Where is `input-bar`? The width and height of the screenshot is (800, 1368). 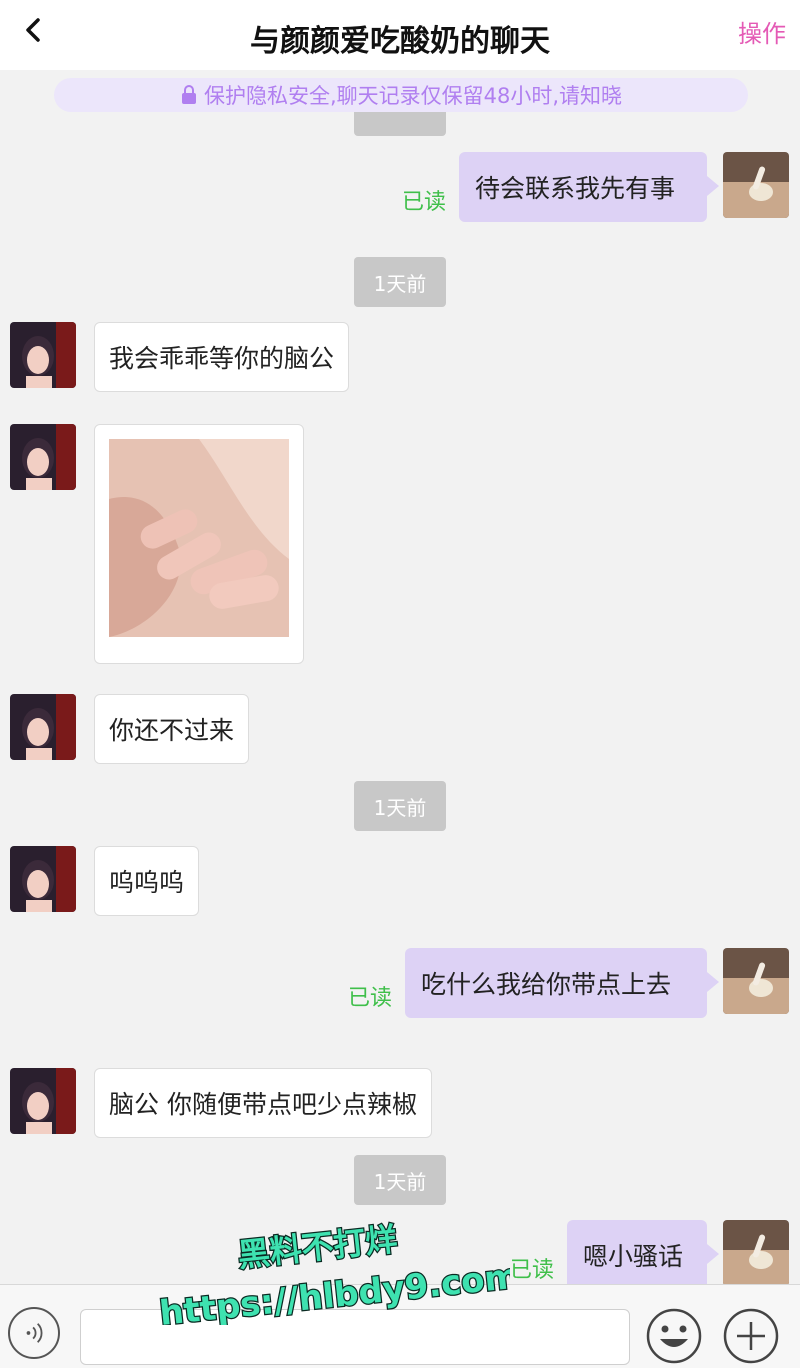
input-bar is located at coordinates (400, 1326).